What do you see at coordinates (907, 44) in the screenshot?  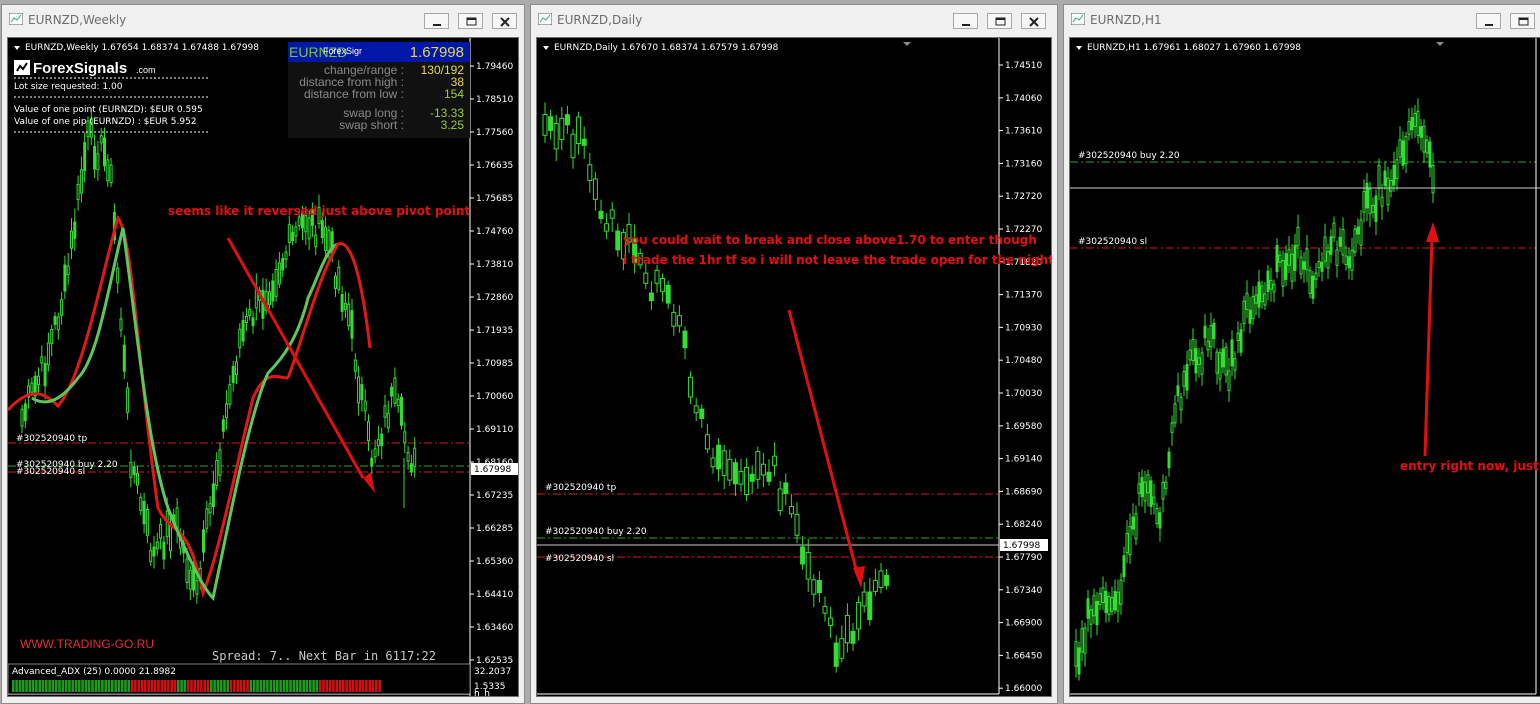 I see `shift-marker-icon` at bounding box center [907, 44].